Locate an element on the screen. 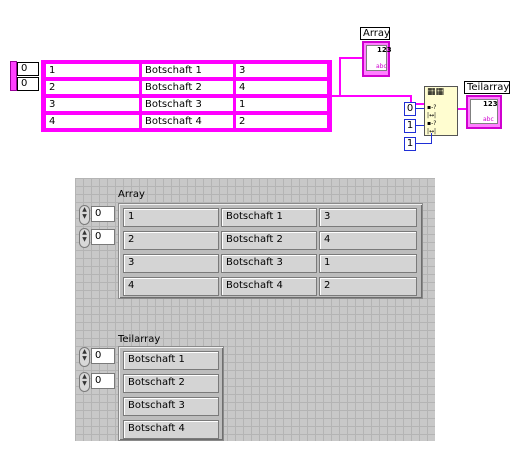 This screenshot has width=514, height=453. array-cell: Botschaft 4 is located at coordinates (269, 286).